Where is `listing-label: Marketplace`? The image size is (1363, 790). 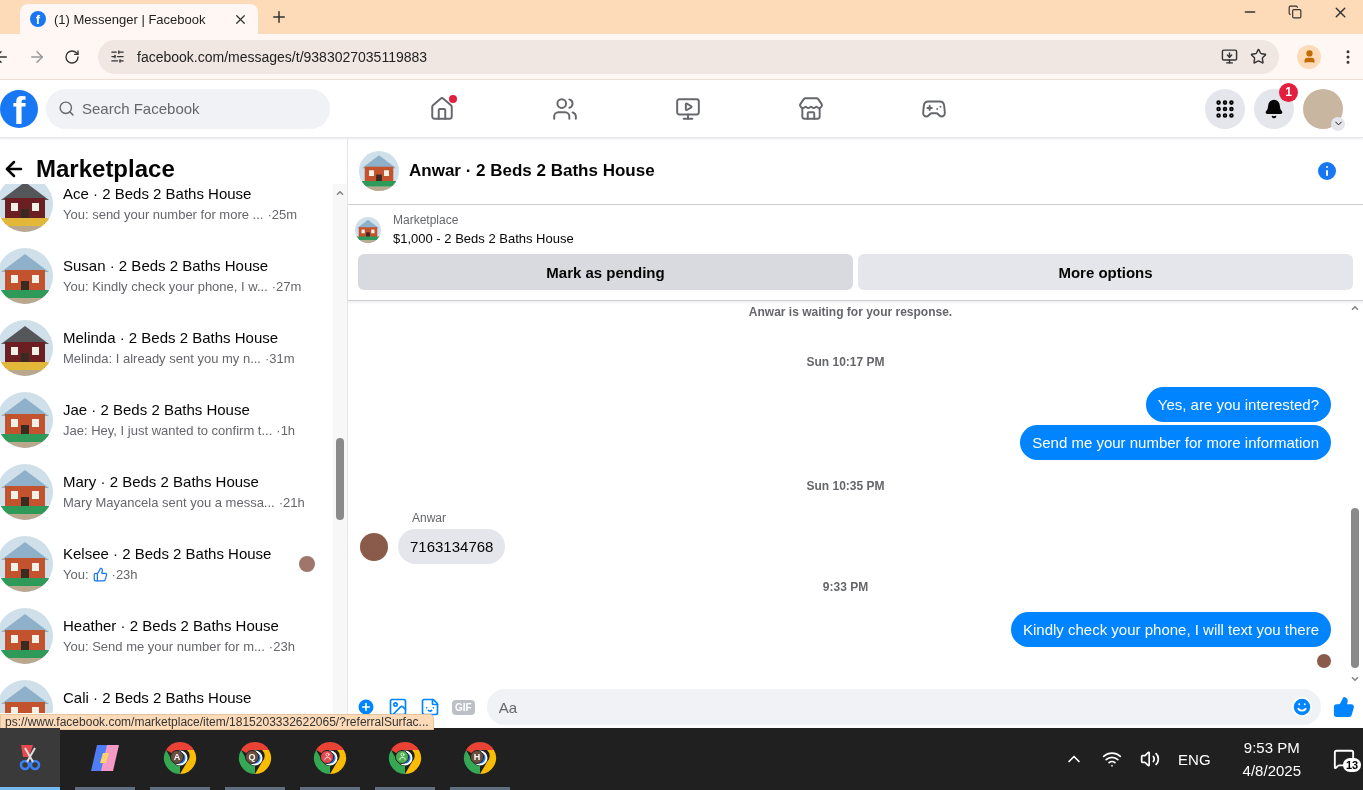 listing-label: Marketplace is located at coordinates (426, 220).